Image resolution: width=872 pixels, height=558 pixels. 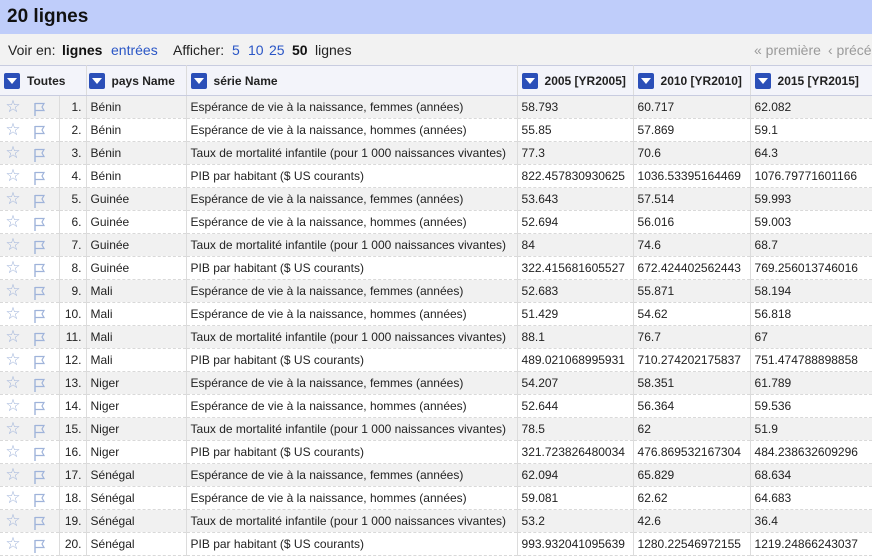 I want to click on value-2010-cell: 710.274202175837, so click(x=692, y=360).